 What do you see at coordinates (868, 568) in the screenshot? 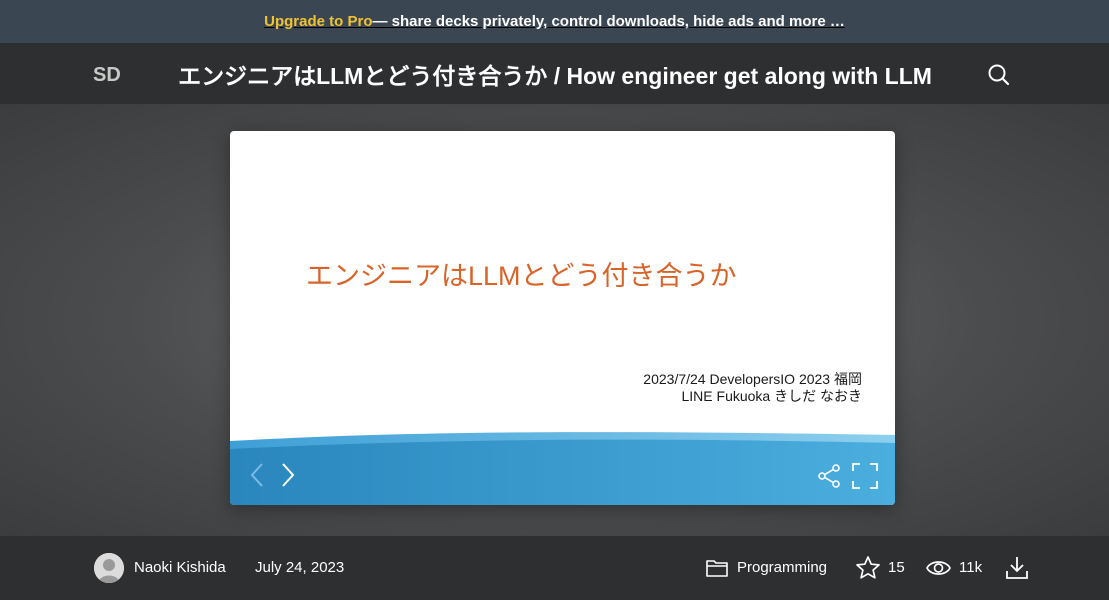
I see `star-icon` at bounding box center [868, 568].